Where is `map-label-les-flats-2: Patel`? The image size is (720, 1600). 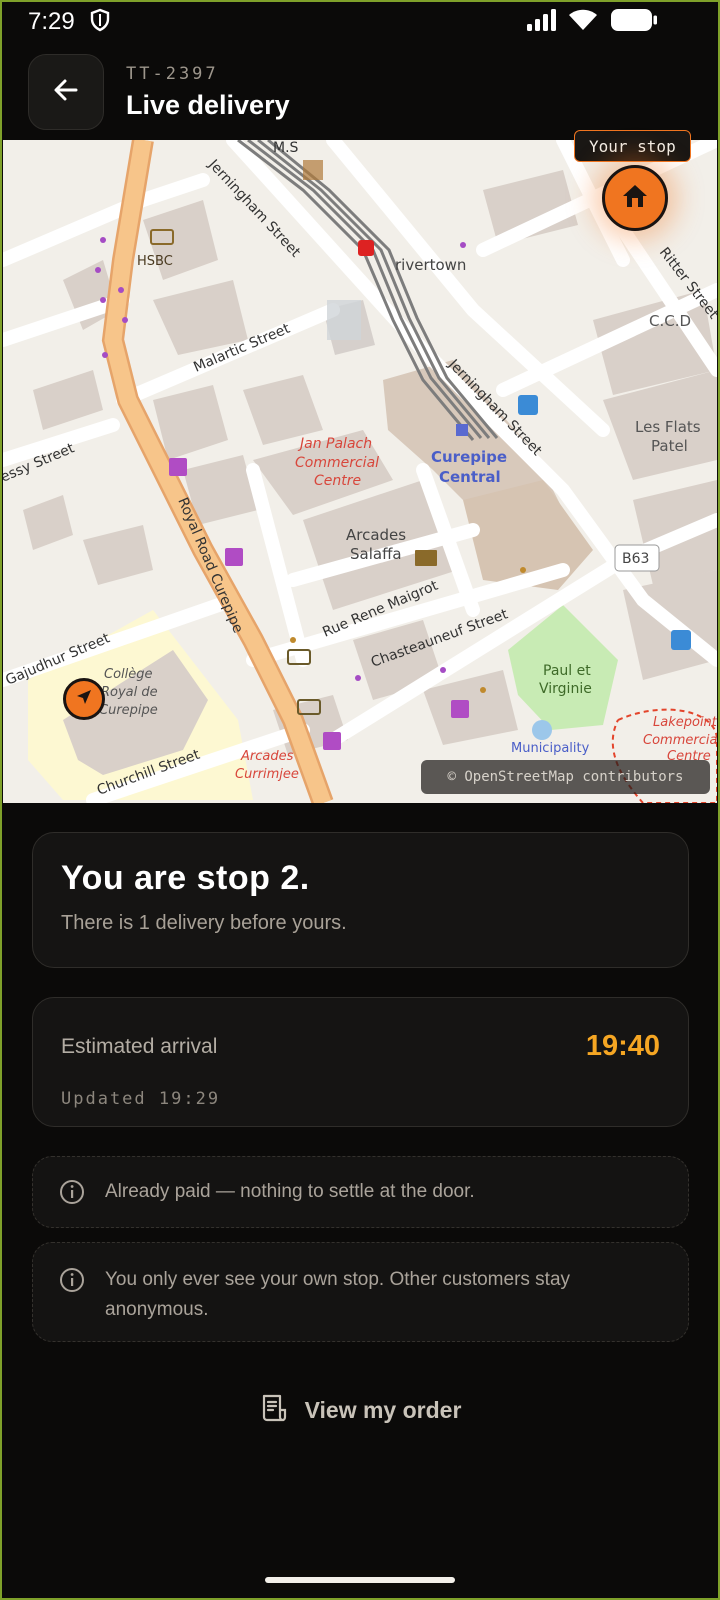
map-label-les-flats-2: Patel is located at coordinates (669, 446).